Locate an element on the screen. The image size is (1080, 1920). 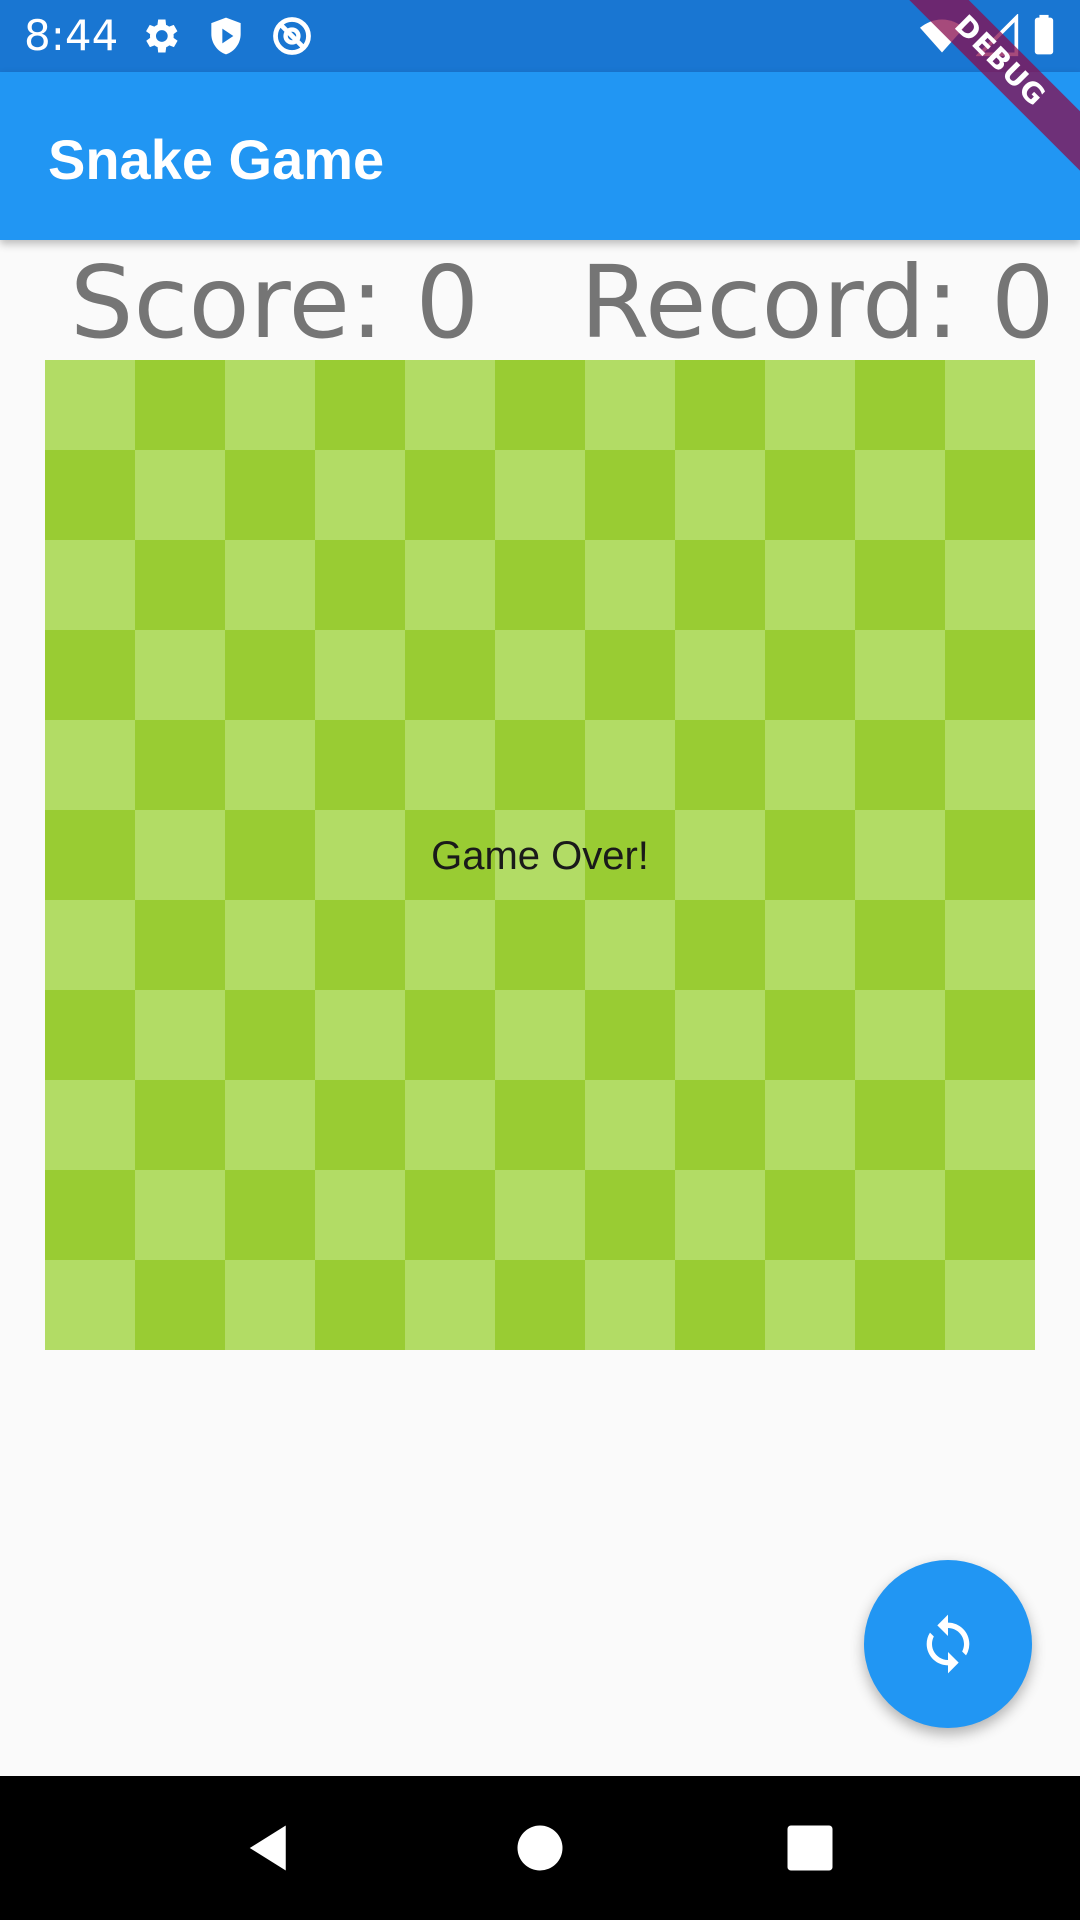
navigation-bar is located at coordinates (540, 1848).